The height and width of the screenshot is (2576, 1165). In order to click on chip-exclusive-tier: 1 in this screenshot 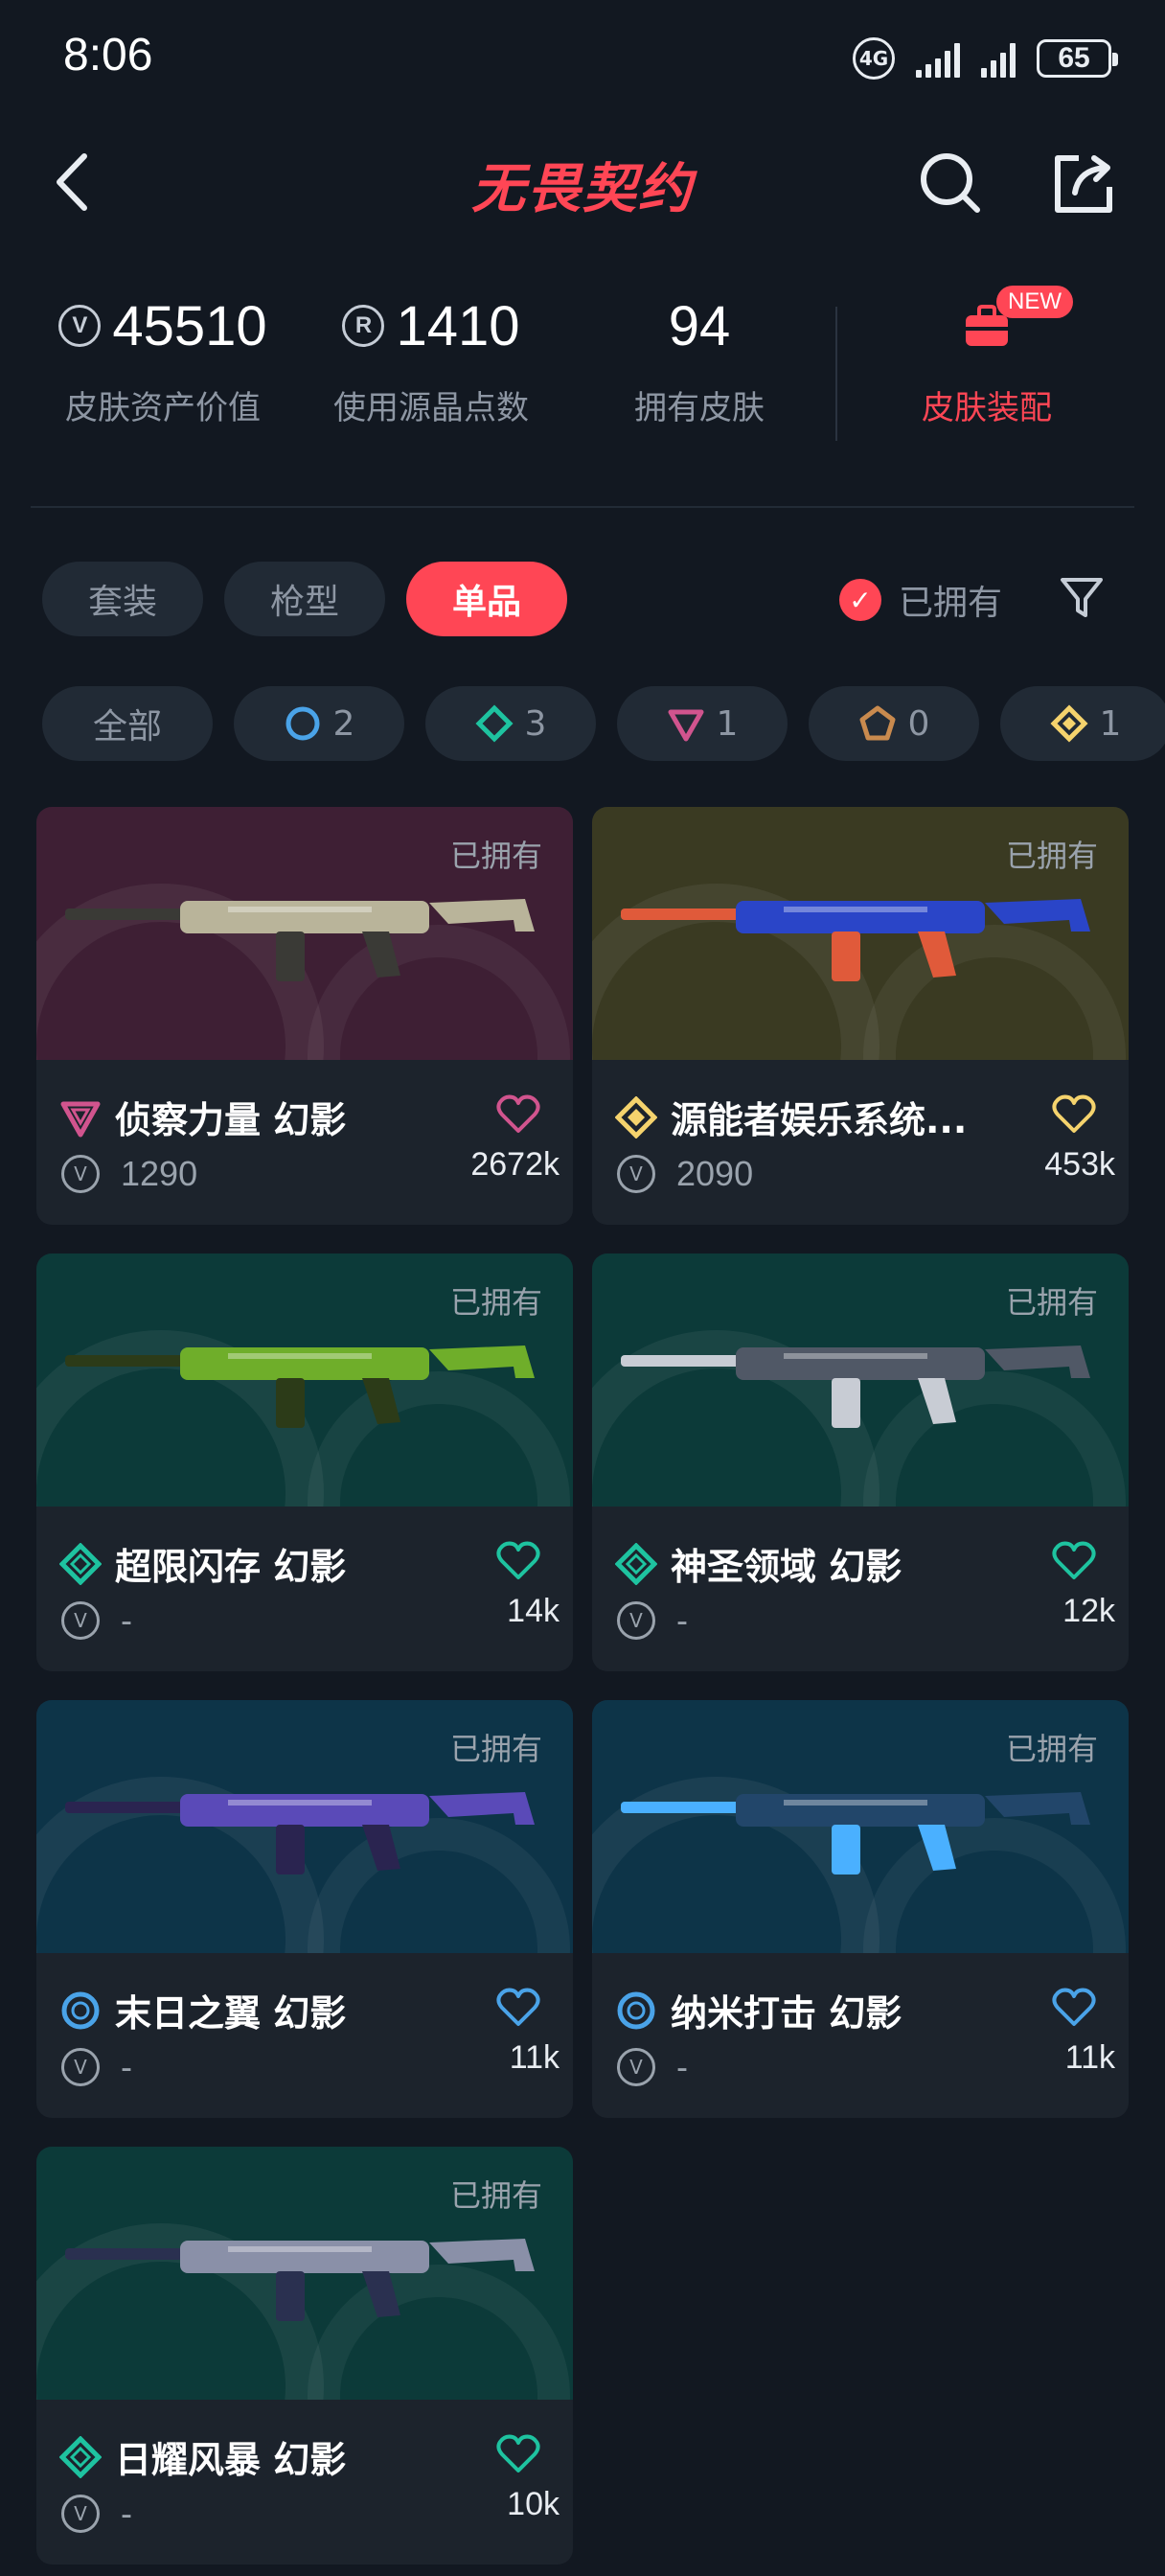, I will do `click(1082, 723)`.